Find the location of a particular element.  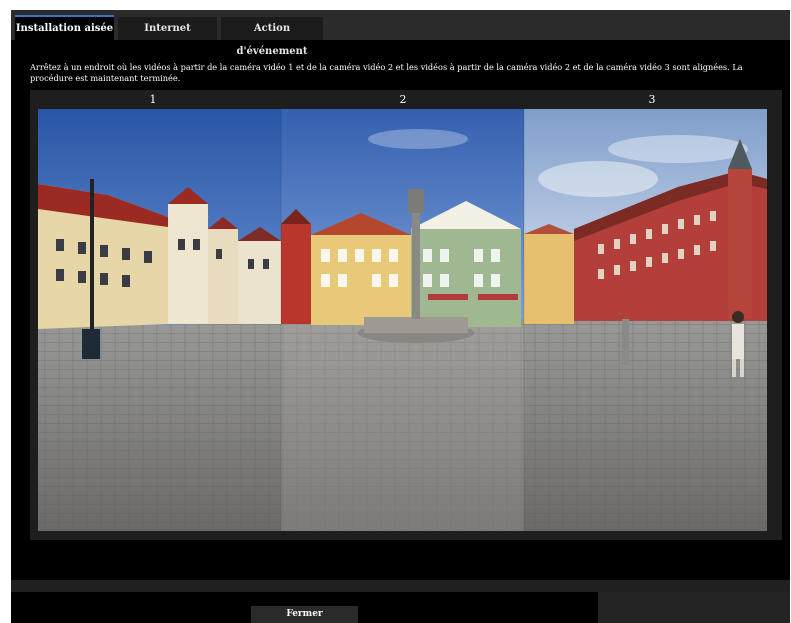

tab-event-action: Action d'événement is located at coordinates (272, 37).